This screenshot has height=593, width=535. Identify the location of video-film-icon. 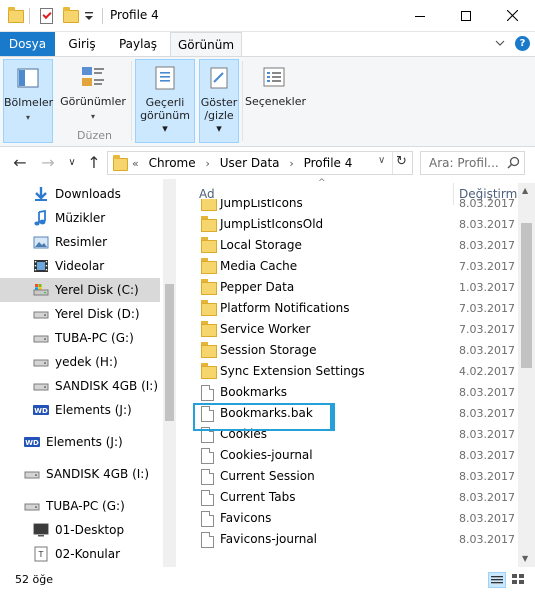
(41, 266).